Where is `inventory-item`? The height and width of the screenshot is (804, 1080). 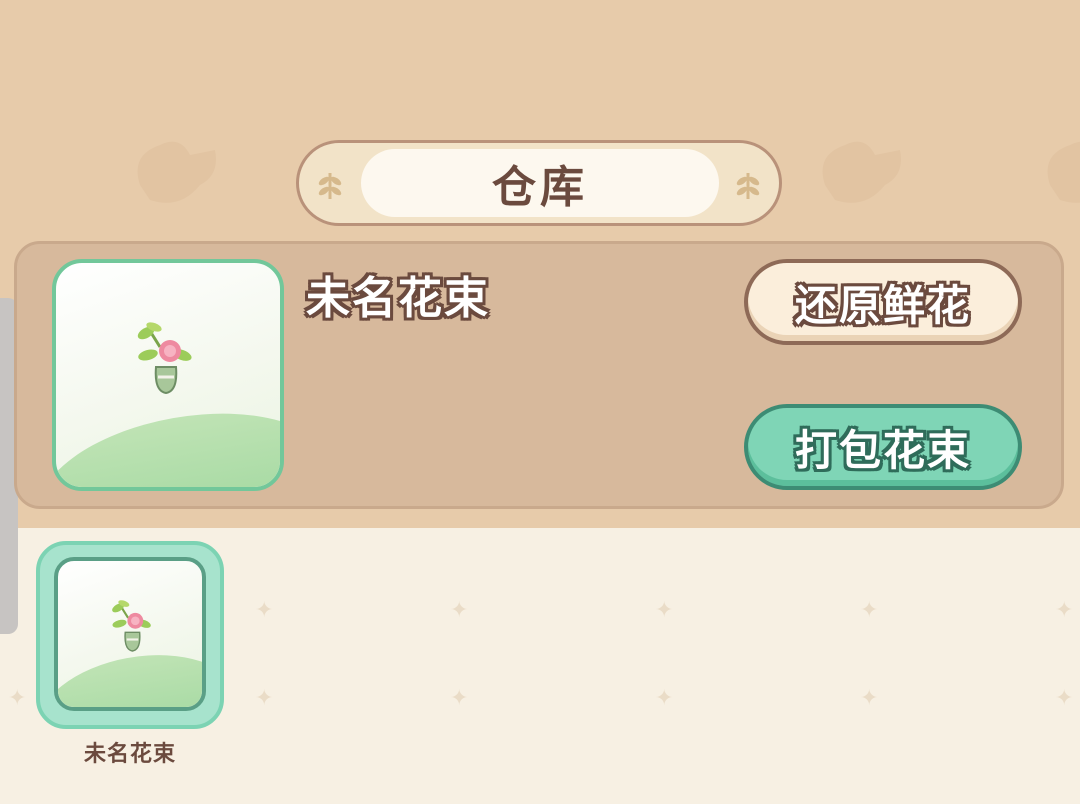 inventory-item is located at coordinates (130, 635).